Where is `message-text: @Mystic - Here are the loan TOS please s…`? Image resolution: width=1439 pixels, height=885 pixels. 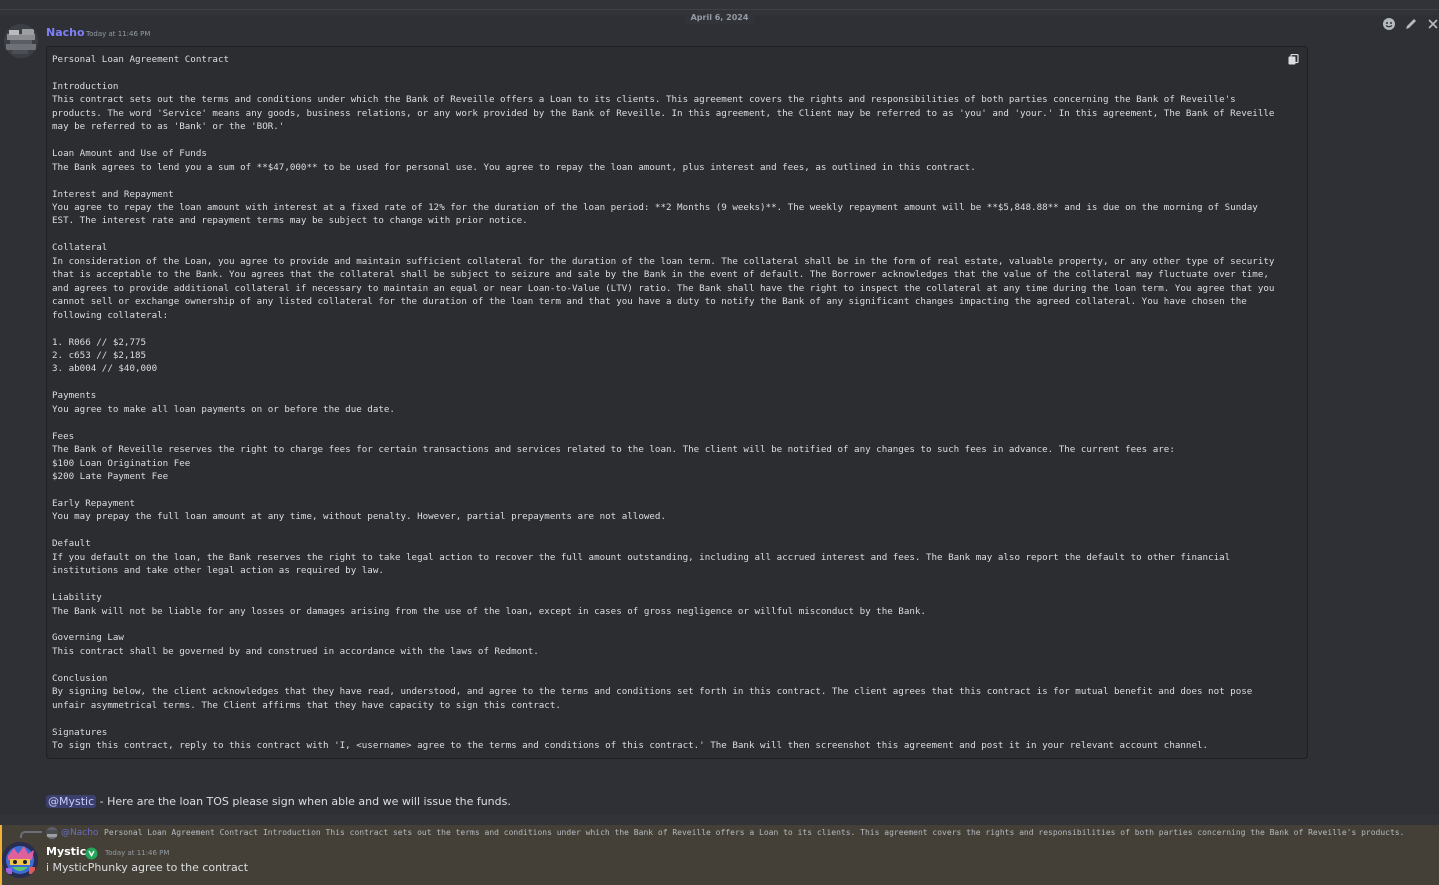
message-text: @Mystic - Here are the loan TOS please s… is located at coordinates (278, 802).